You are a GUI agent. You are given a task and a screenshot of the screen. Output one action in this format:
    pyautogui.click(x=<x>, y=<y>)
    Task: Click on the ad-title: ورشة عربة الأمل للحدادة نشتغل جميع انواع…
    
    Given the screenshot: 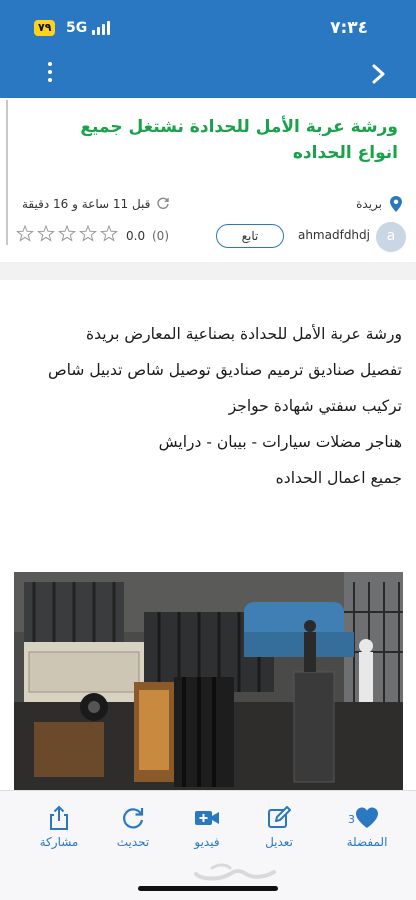 What is the action you would take?
    pyautogui.click(x=239, y=140)
    